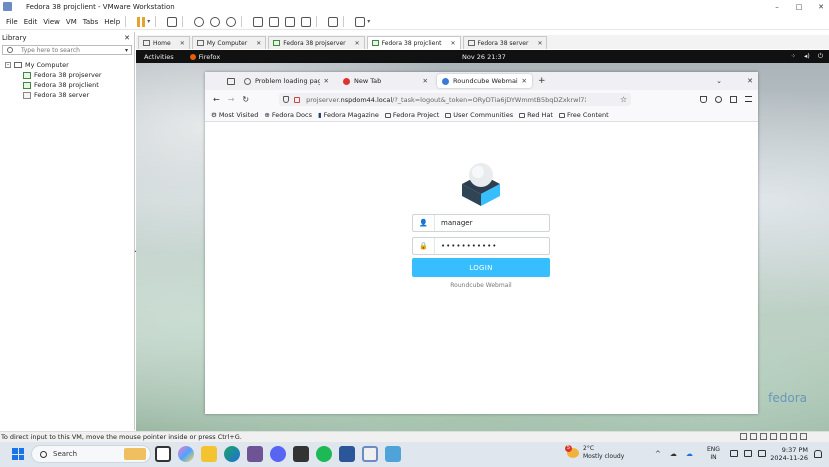 This screenshot has width=829, height=467. I want to click on tab-projclient: Fedora 38 projclient ✕, so click(413, 42).